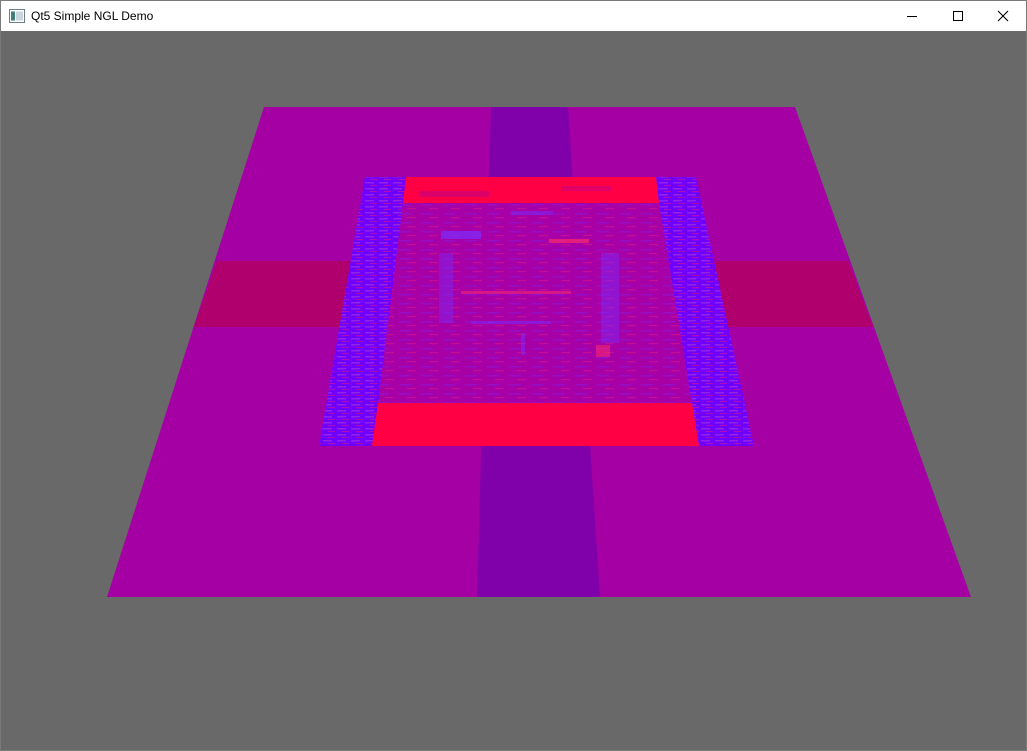  I want to click on frame-inner-noise, so click(535, 303).